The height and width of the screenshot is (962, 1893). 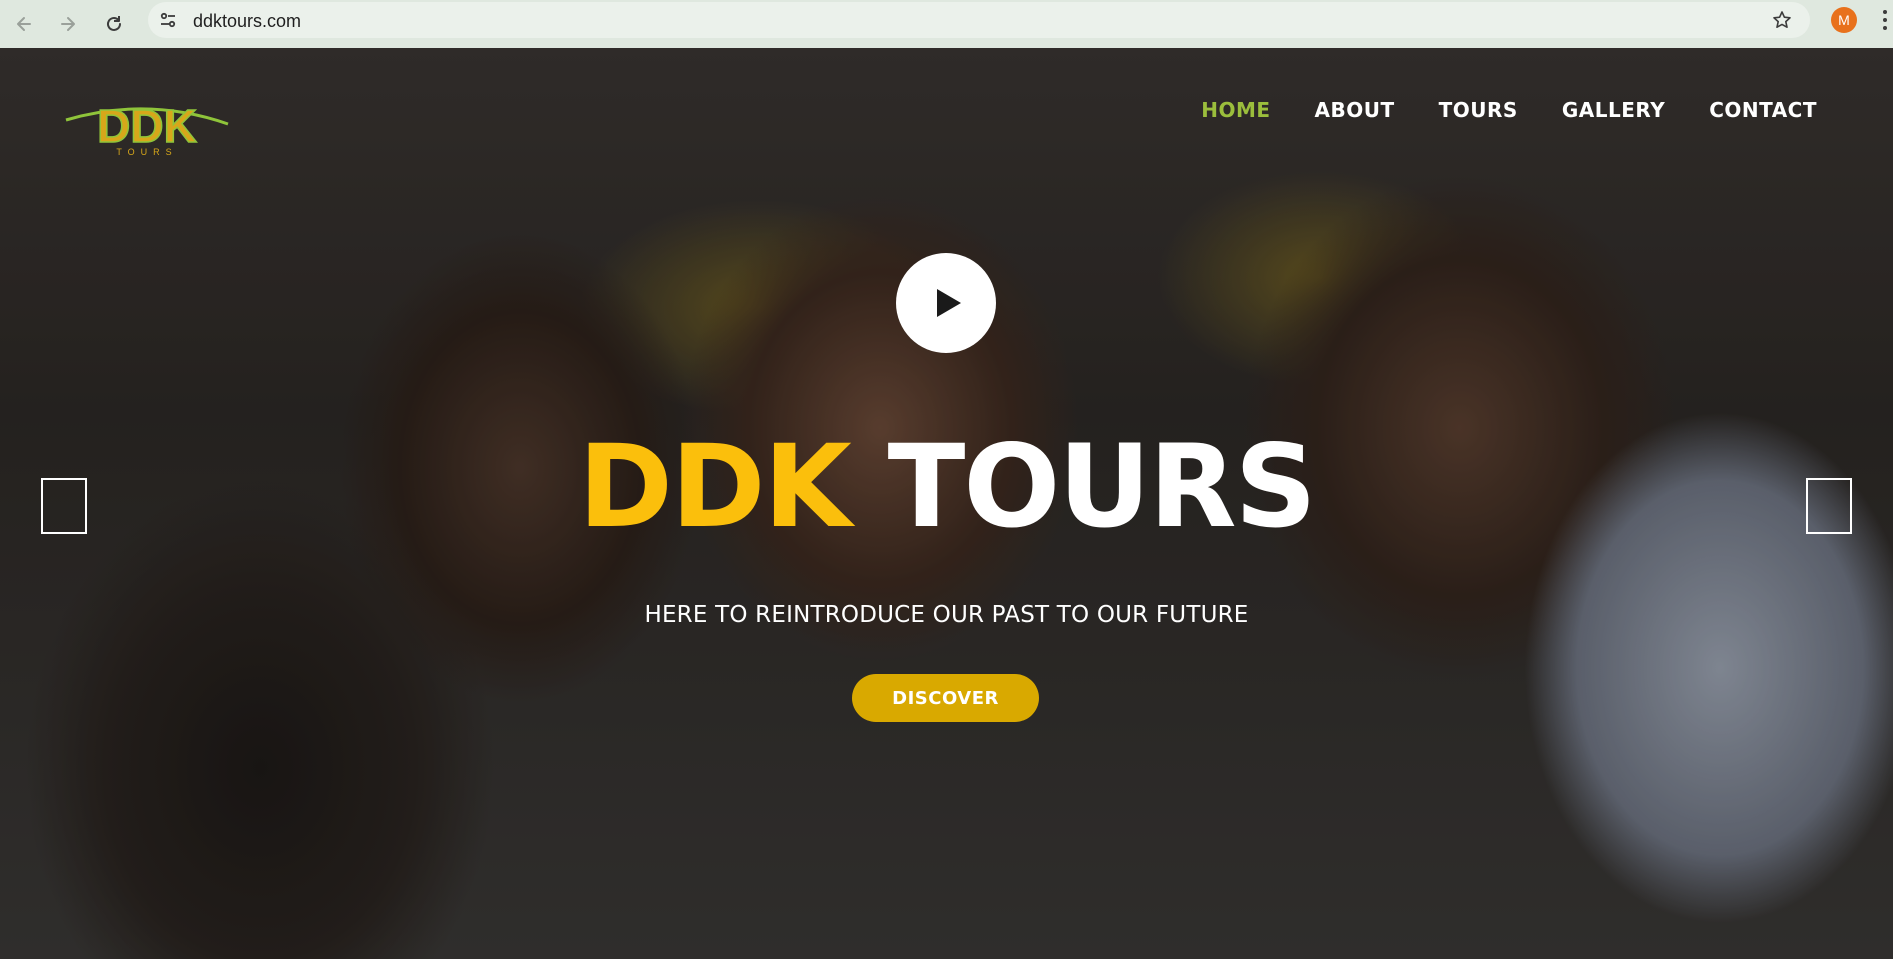 What do you see at coordinates (1763, 110) in the screenshot?
I see `nav-contact: CONTACT` at bounding box center [1763, 110].